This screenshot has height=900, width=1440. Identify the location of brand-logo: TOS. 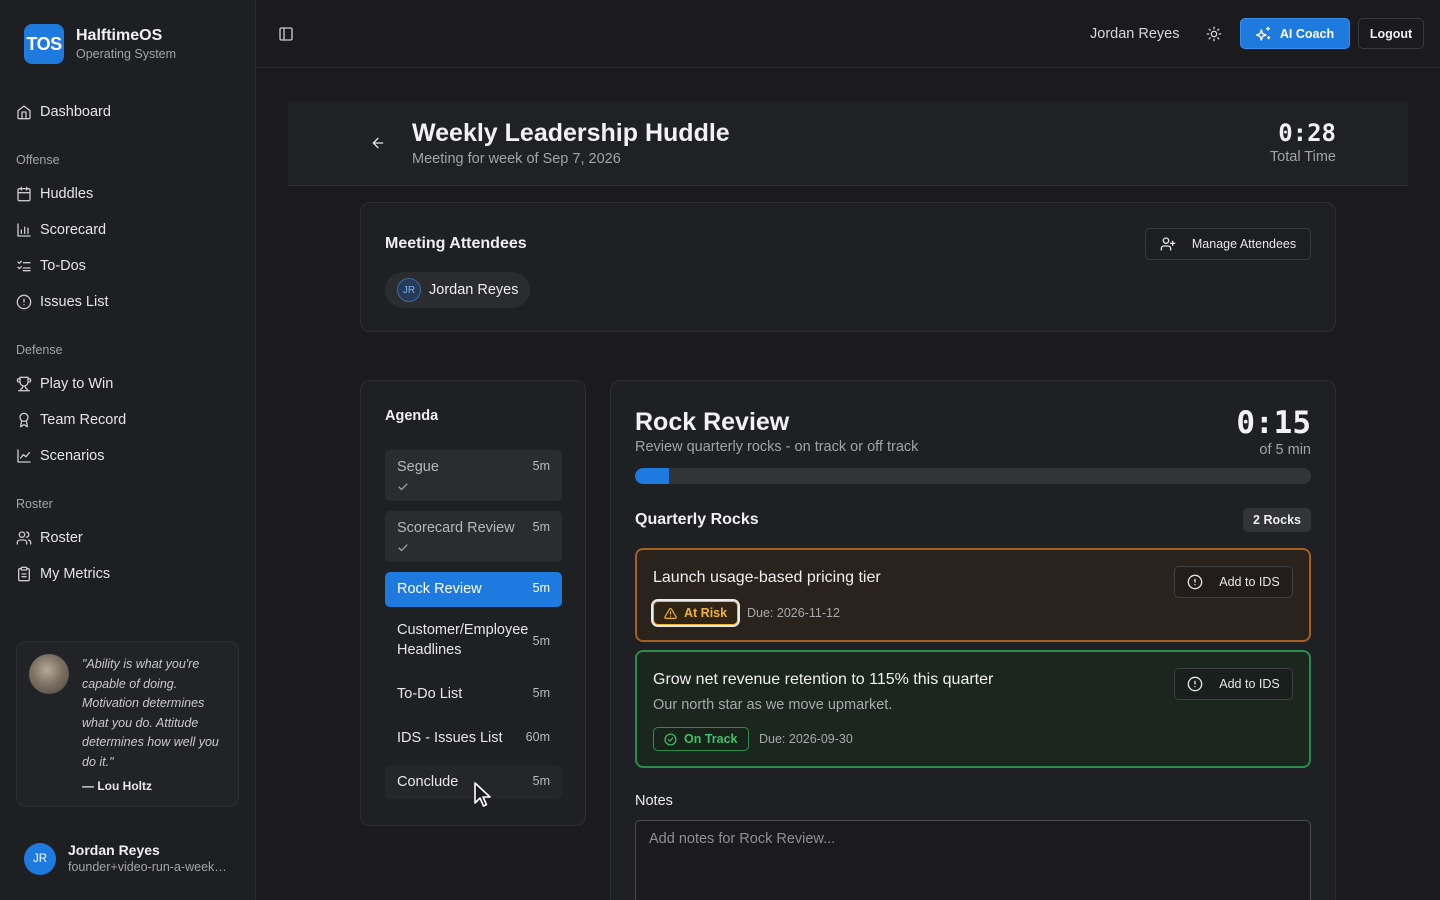
(44, 44).